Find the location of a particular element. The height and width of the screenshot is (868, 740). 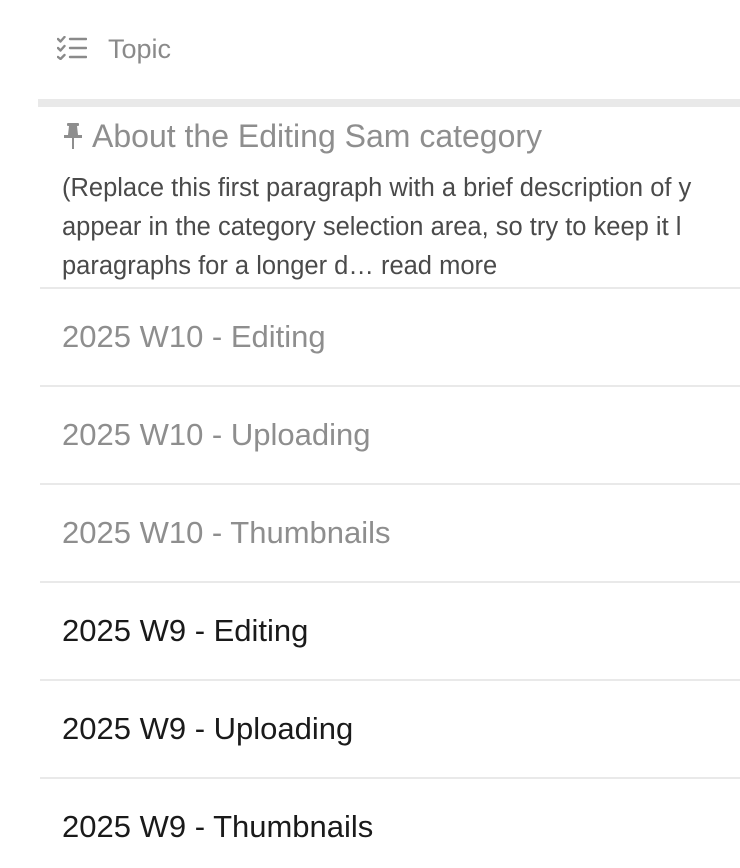

topic-list-header: Topic is located at coordinates (370, 50).